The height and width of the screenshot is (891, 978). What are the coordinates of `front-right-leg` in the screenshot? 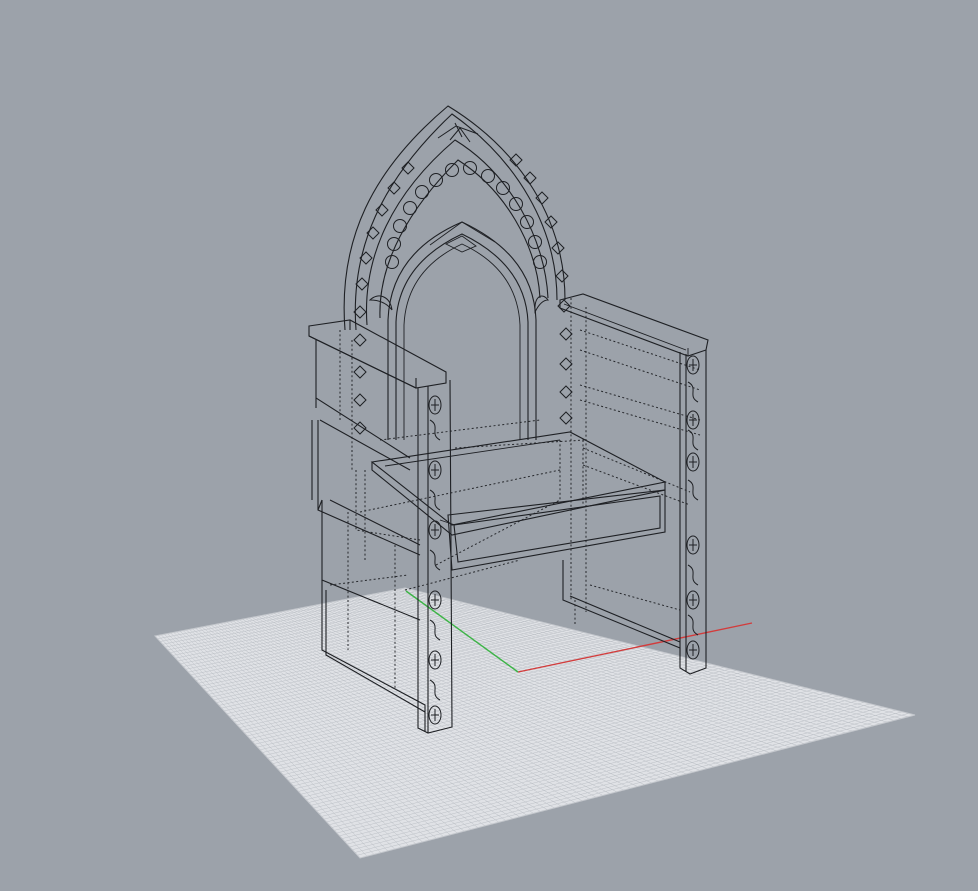 It's located at (693, 512).